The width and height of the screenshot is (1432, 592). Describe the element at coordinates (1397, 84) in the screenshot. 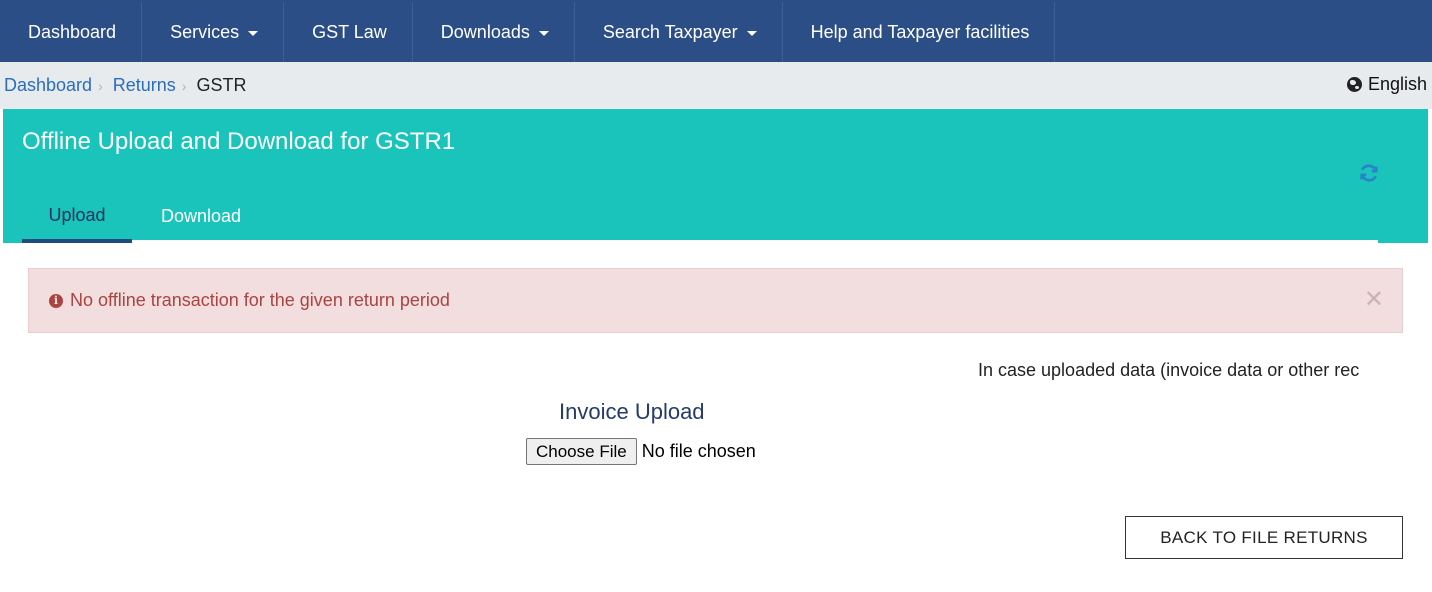

I see `language-label: English` at that location.